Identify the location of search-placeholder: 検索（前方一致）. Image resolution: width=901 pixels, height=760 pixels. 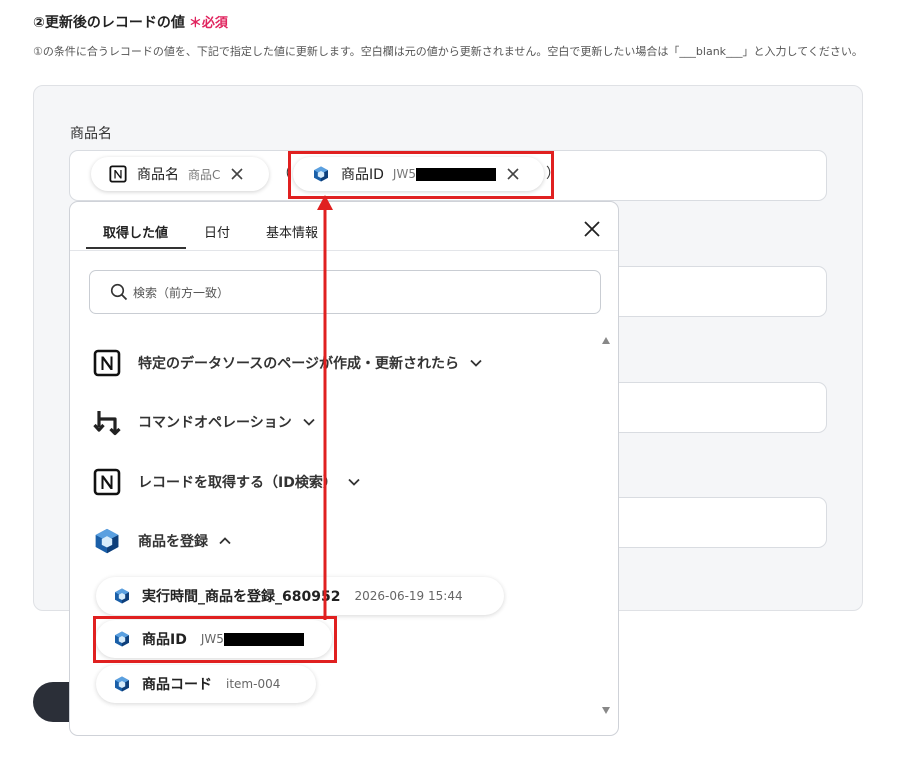
(181, 292).